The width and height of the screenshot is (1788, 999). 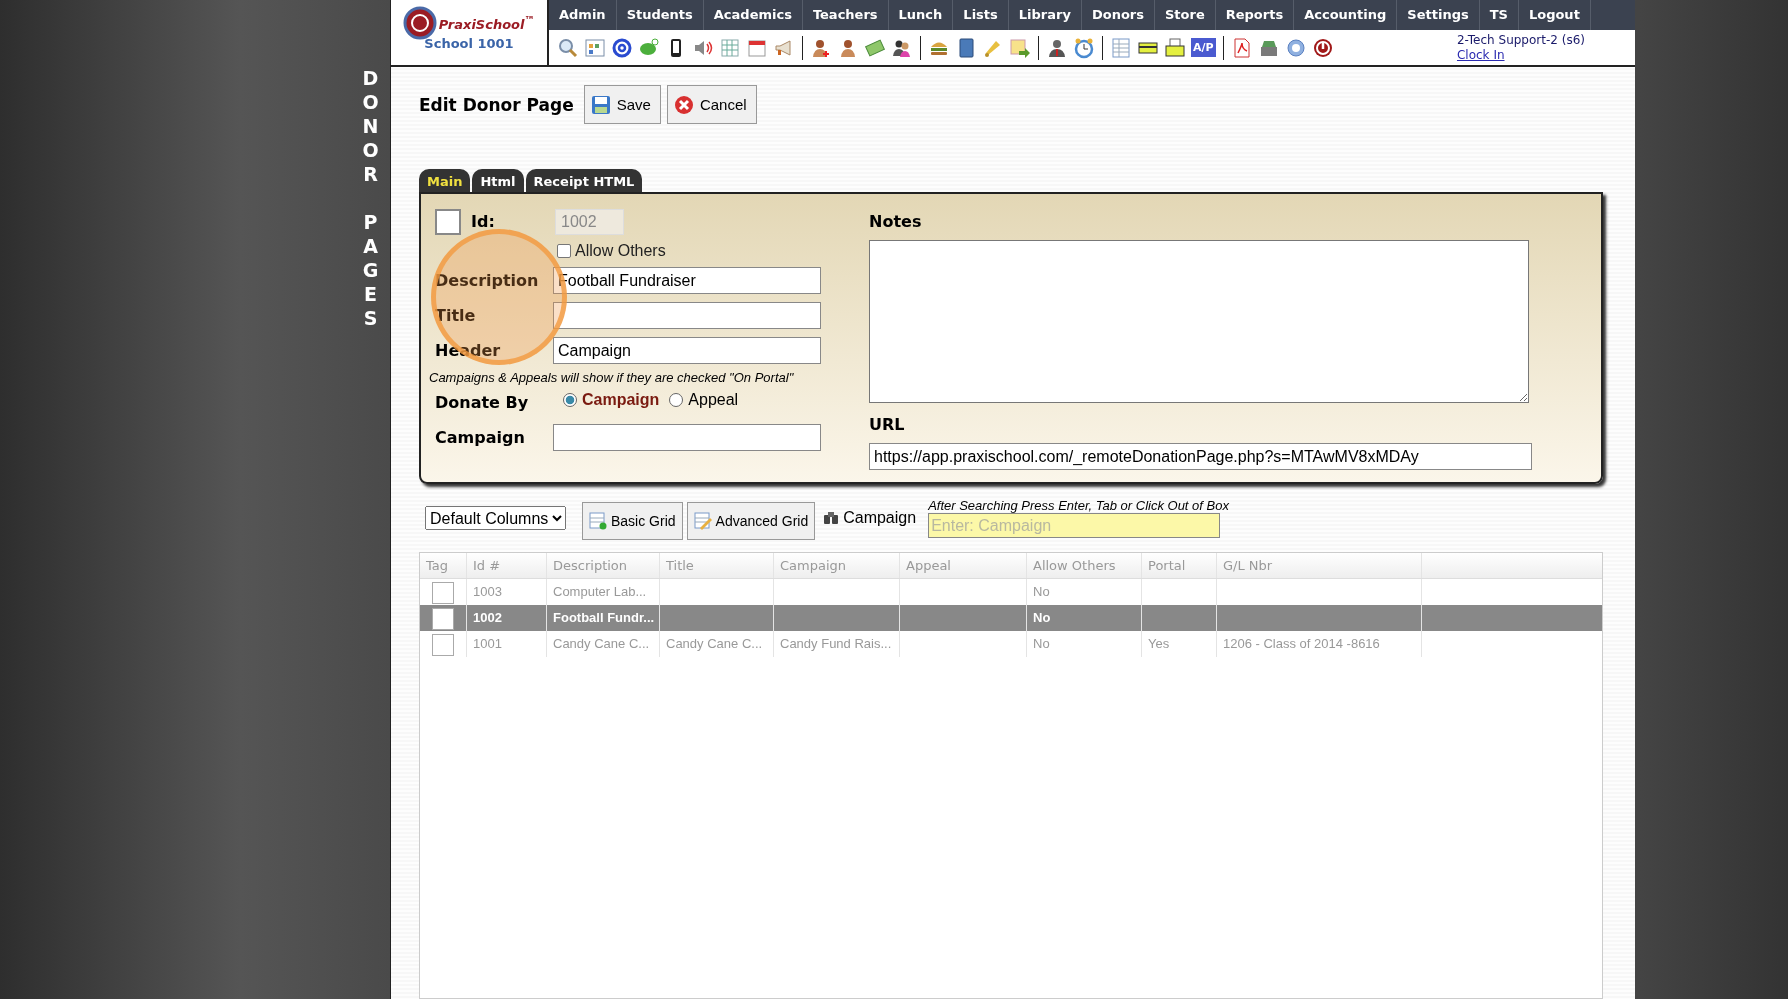 What do you see at coordinates (621, 399) in the screenshot?
I see `radio-label: Campaign` at bounding box center [621, 399].